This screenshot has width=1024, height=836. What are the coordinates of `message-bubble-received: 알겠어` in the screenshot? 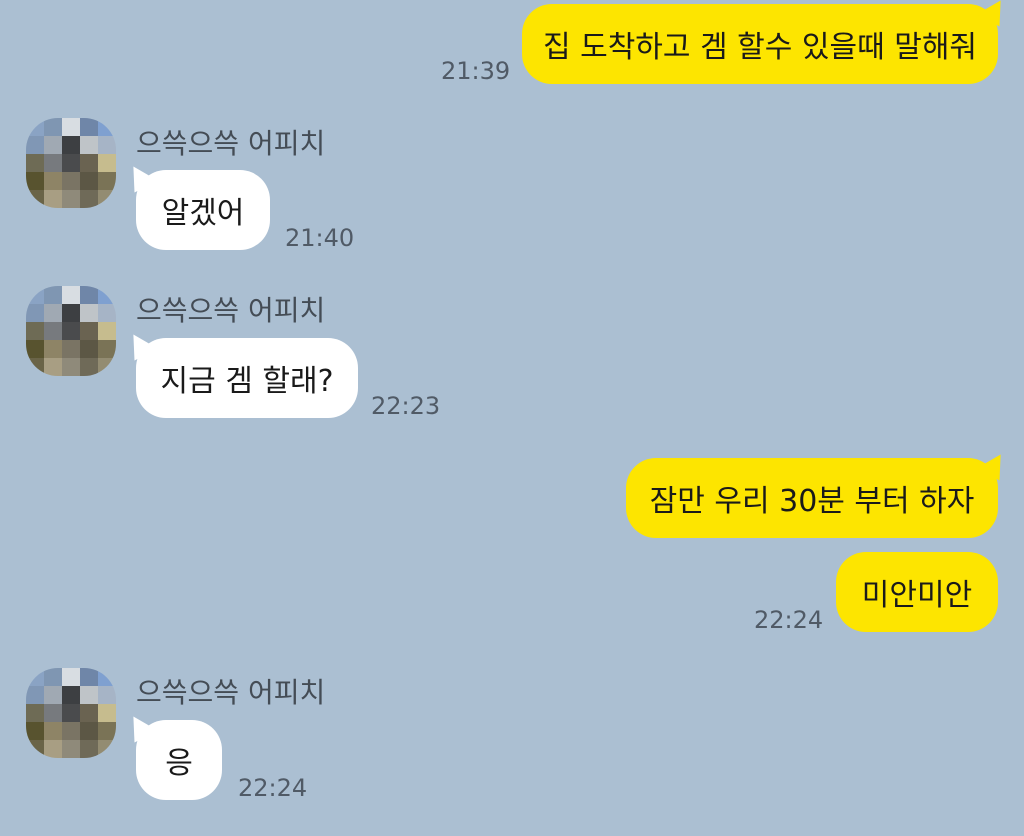 It's located at (203, 210).